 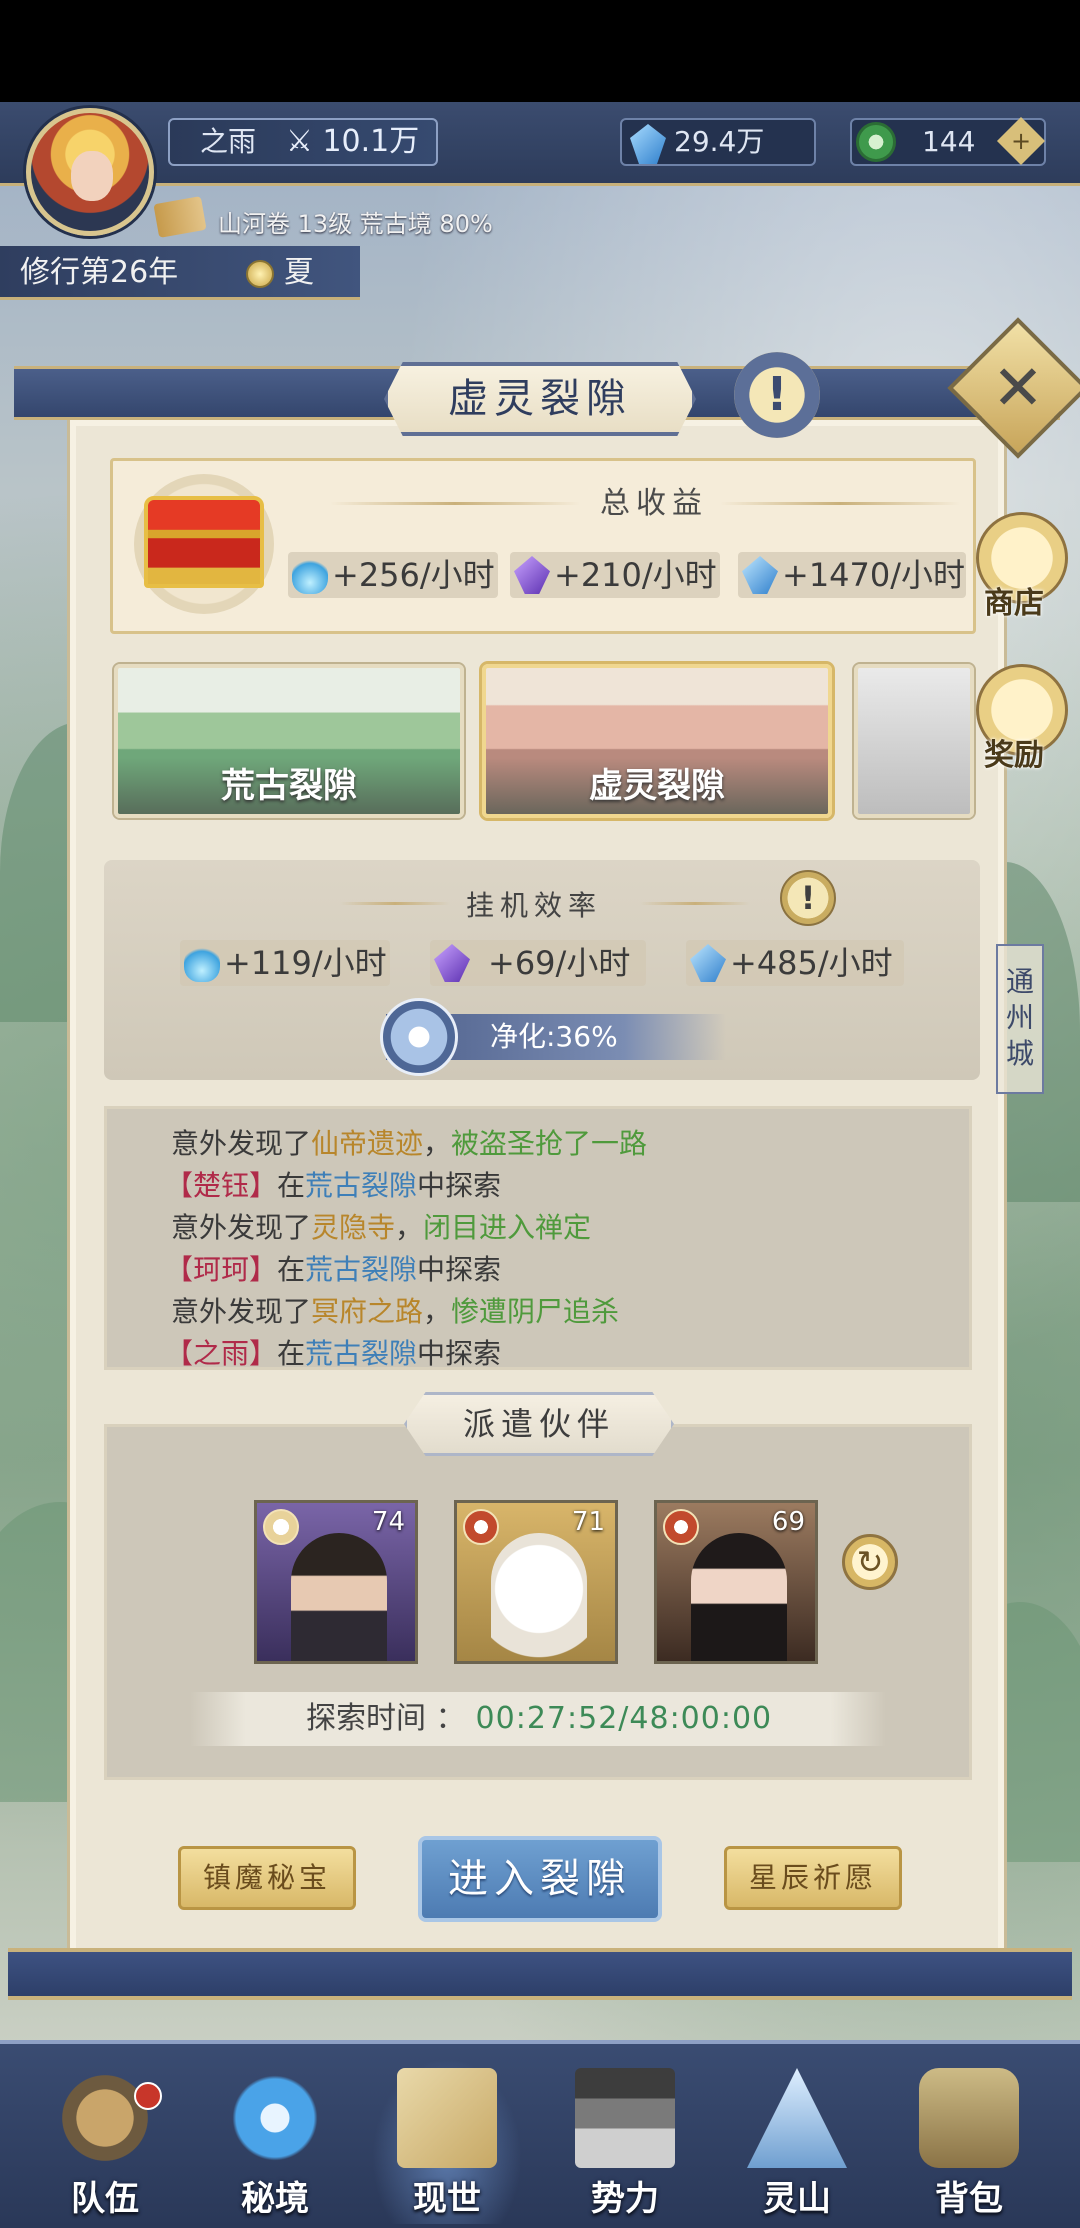 What do you see at coordinates (540, 1879) in the screenshot?
I see `enter-rift-button: 进入裂隙` at bounding box center [540, 1879].